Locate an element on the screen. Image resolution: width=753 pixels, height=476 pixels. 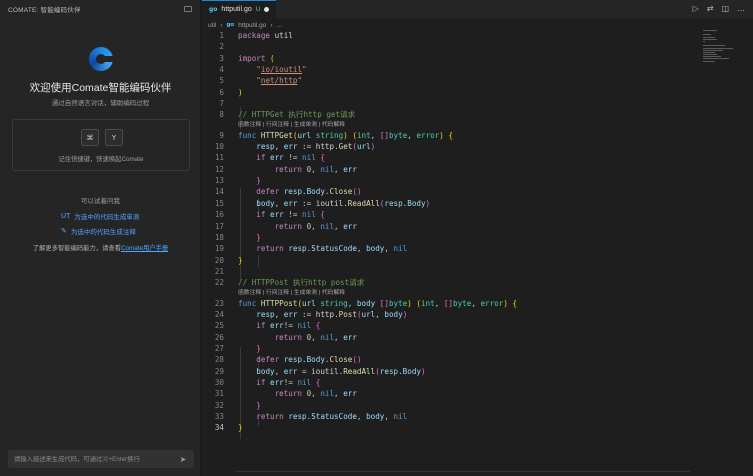
panel-header: COMATE: 智能编码伙伴 is located at coordinates (100, 9).